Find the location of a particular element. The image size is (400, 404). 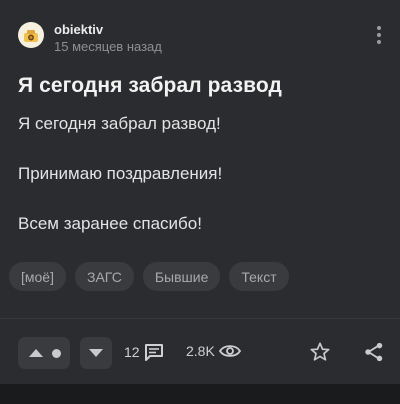

author-name: obiektiv is located at coordinates (78, 29).